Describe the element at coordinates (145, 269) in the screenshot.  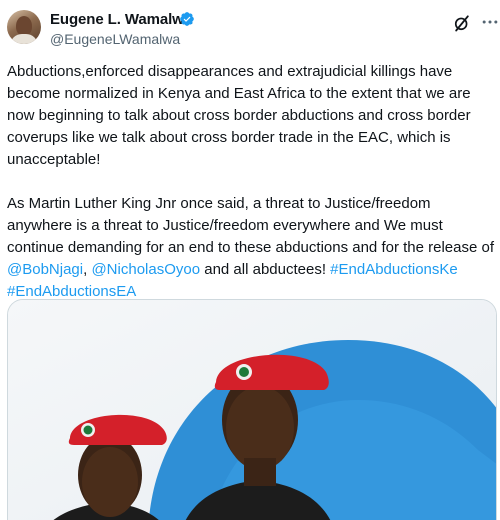
I see `mention-nicholasoyoo: @NicholasOyoo` at that location.